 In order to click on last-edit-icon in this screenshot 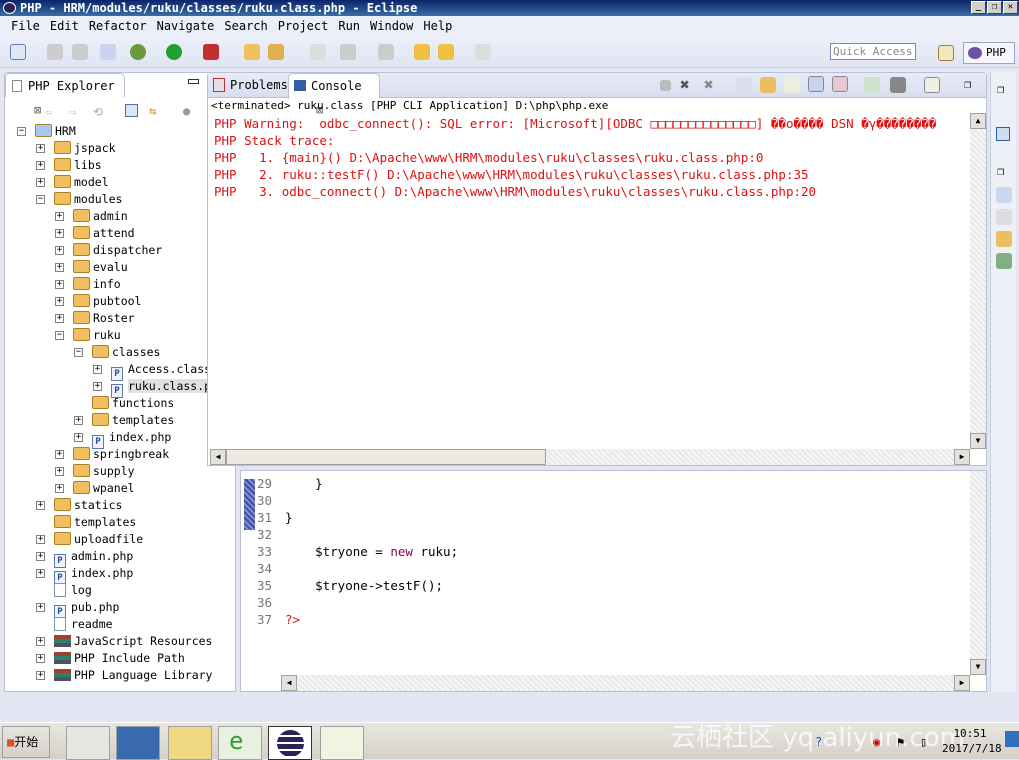, I will do `click(422, 52)`.